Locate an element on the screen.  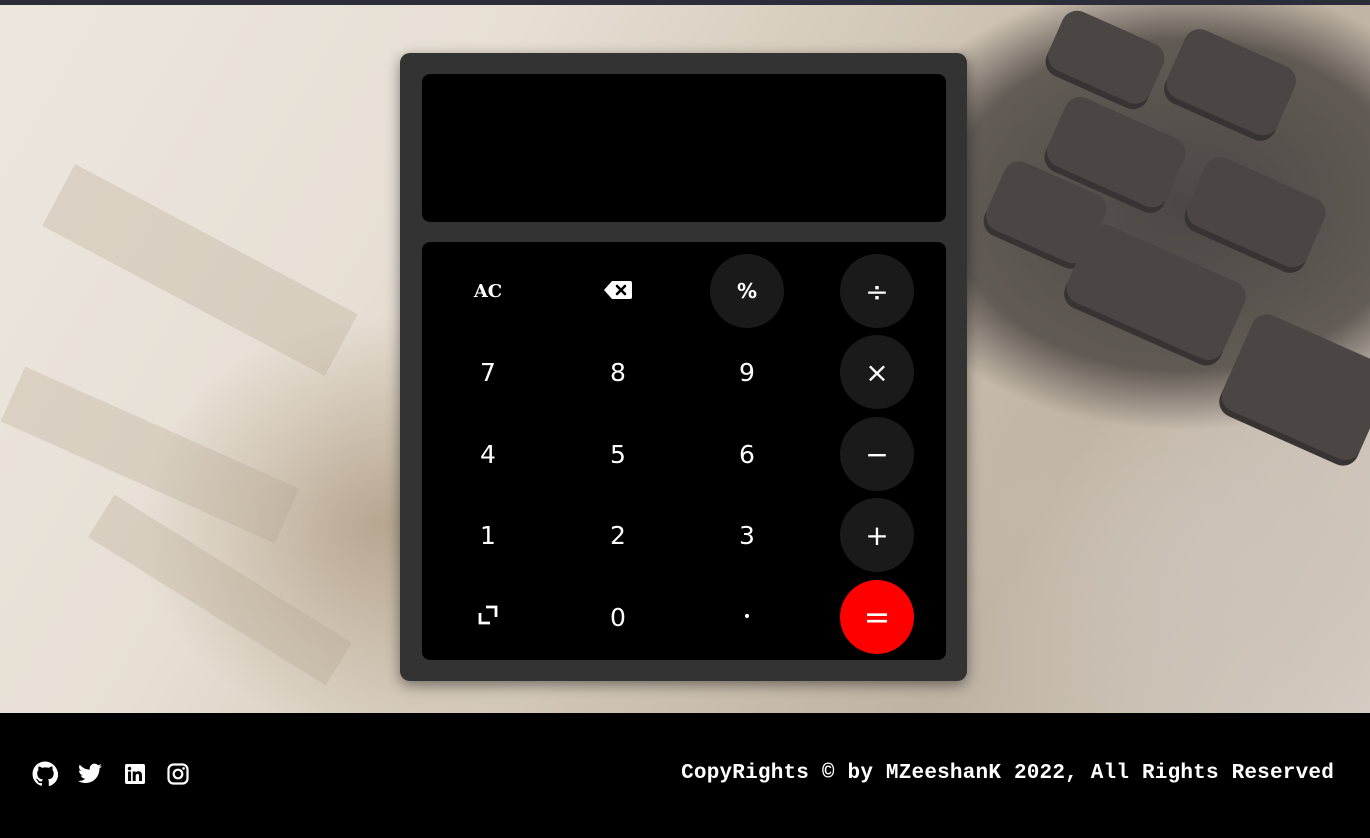
digit-1-button: 1 is located at coordinates (488, 535).